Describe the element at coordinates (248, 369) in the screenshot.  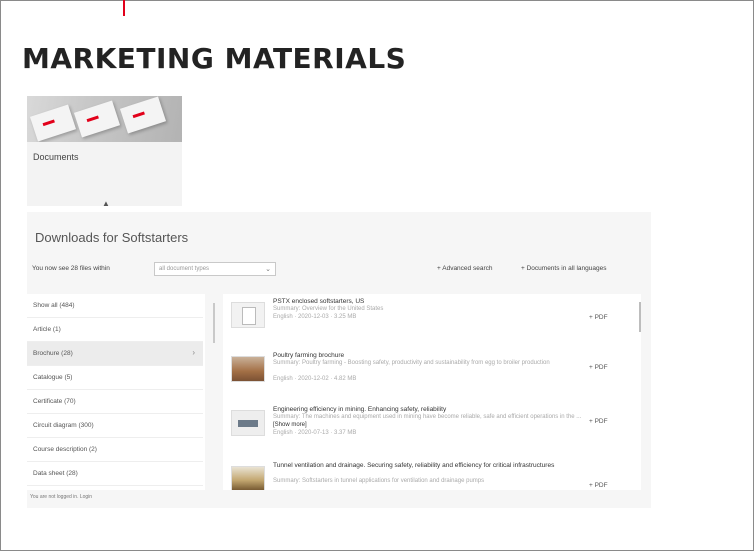
I see `poultry-photo-thumbnail` at that location.